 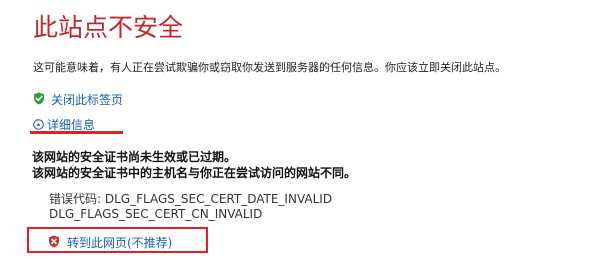 I want to click on error-code-label: 错误代码:, so click(x=75, y=199).